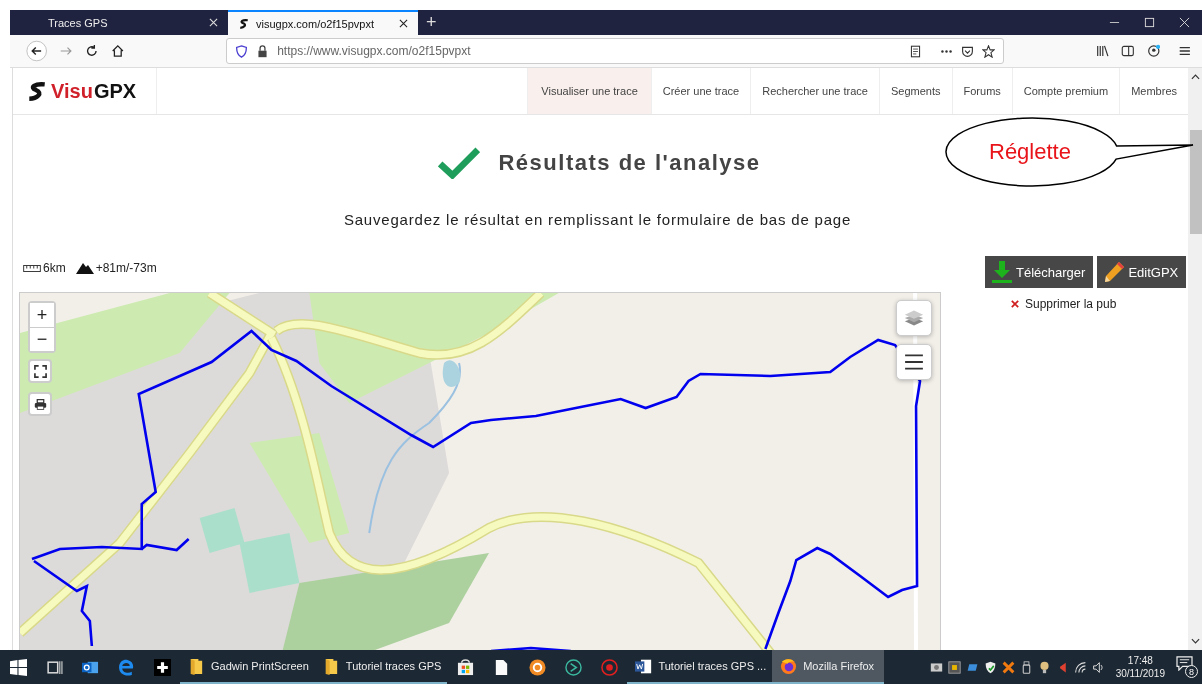 The image size is (1202, 684). I want to click on taskbar-app-button: Mozilla Firefox, so click(828, 667).